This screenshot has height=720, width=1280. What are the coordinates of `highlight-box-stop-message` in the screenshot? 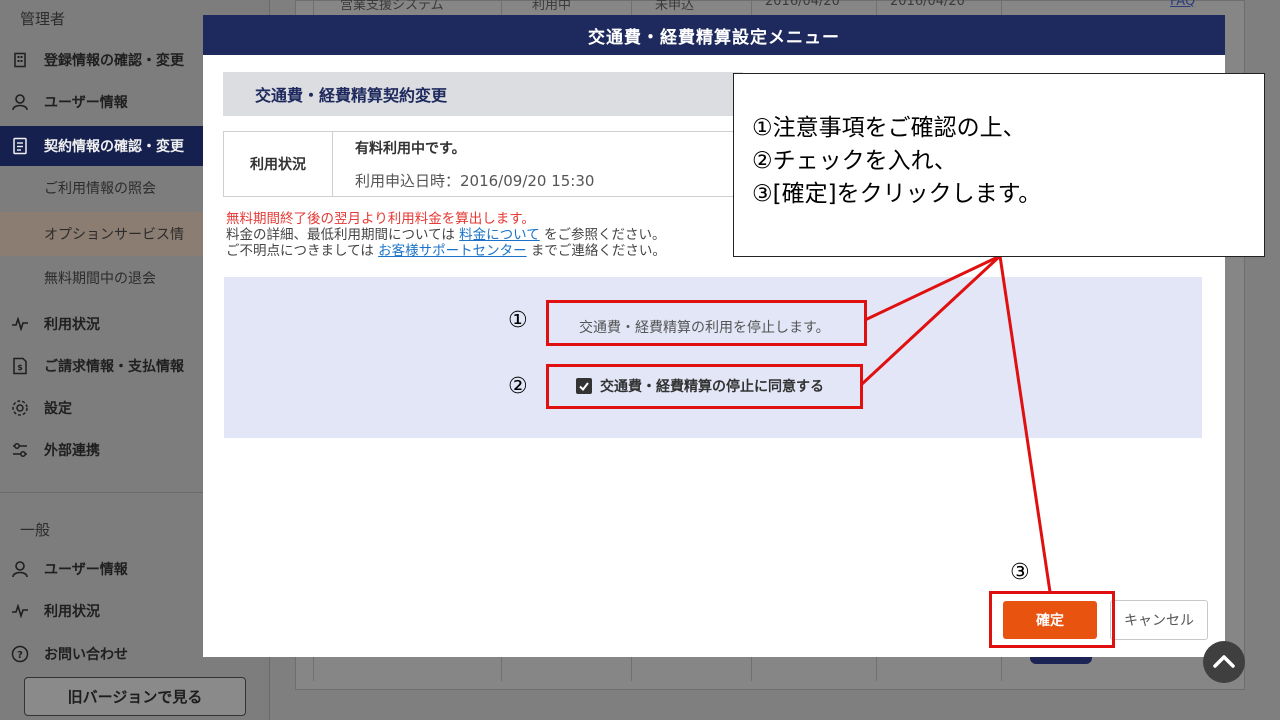 It's located at (706, 323).